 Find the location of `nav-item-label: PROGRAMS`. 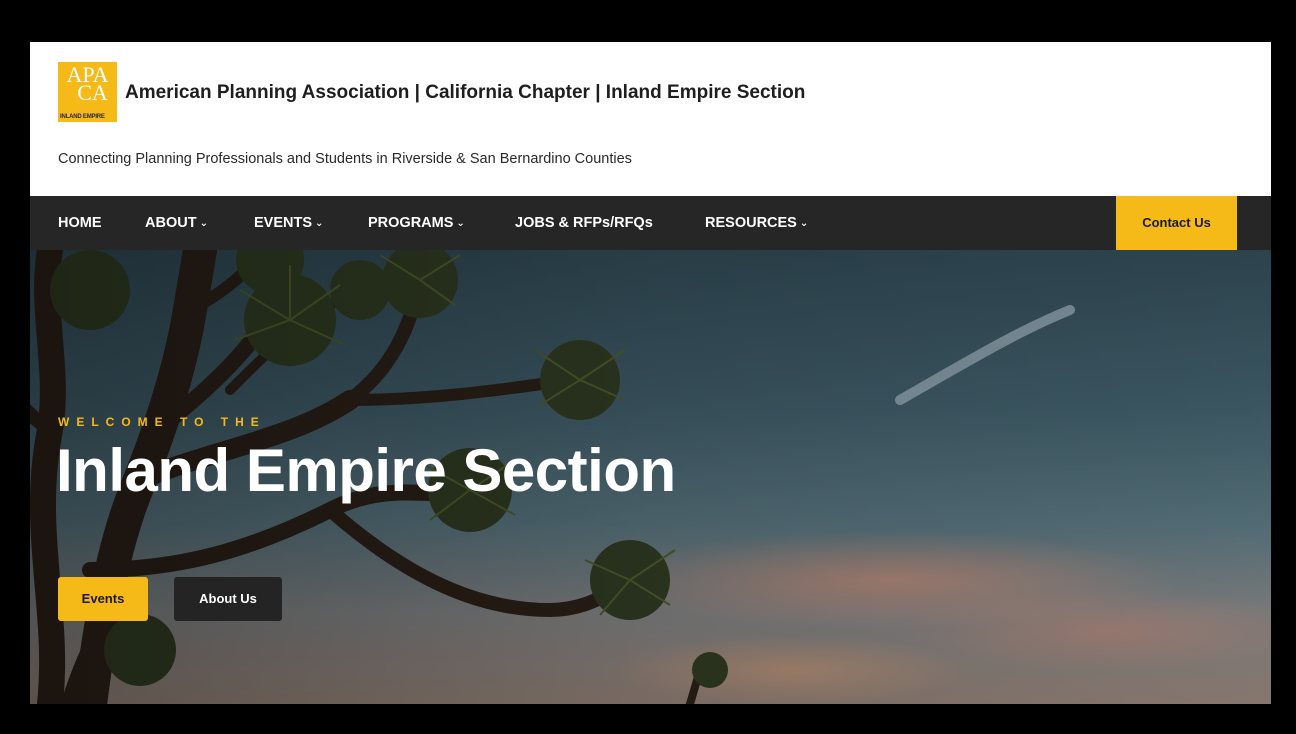

nav-item-label: PROGRAMS is located at coordinates (411, 223).